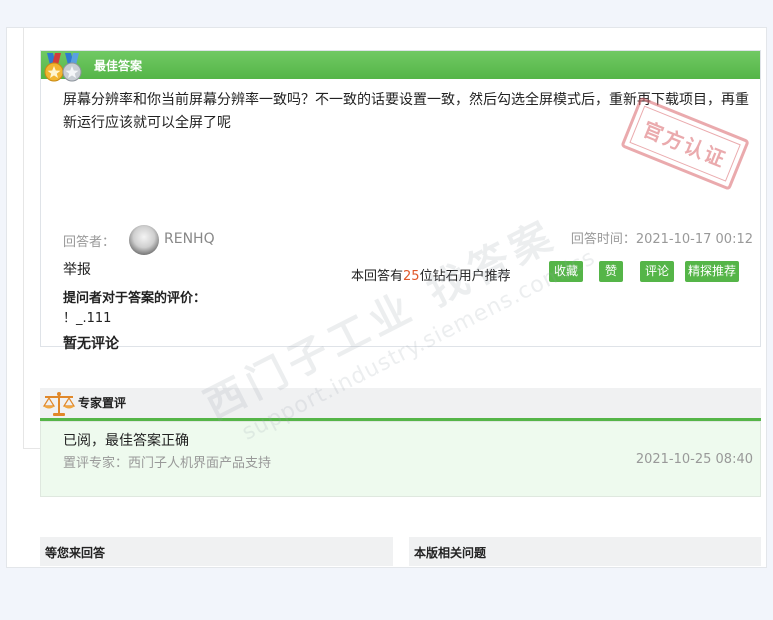 This screenshot has height=620, width=773. What do you see at coordinates (102, 403) in the screenshot?
I see `expert-review-title: 专家置评` at bounding box center [102, 403].